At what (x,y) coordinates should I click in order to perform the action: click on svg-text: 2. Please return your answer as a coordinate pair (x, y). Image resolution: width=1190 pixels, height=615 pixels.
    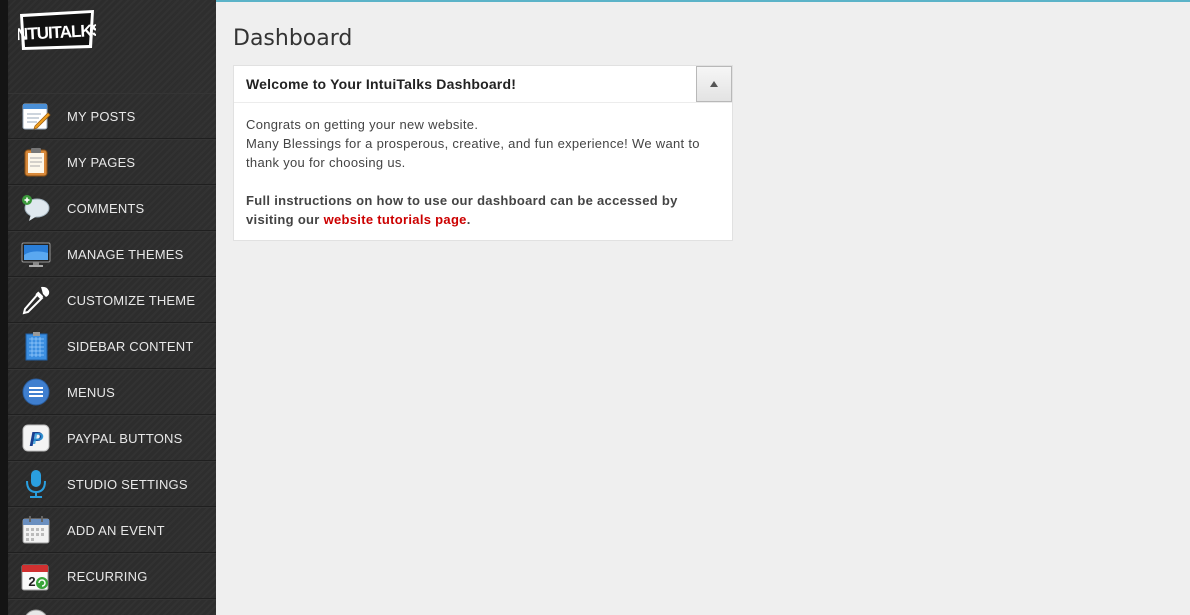
    Looking at the image, I should click on (31, 581).